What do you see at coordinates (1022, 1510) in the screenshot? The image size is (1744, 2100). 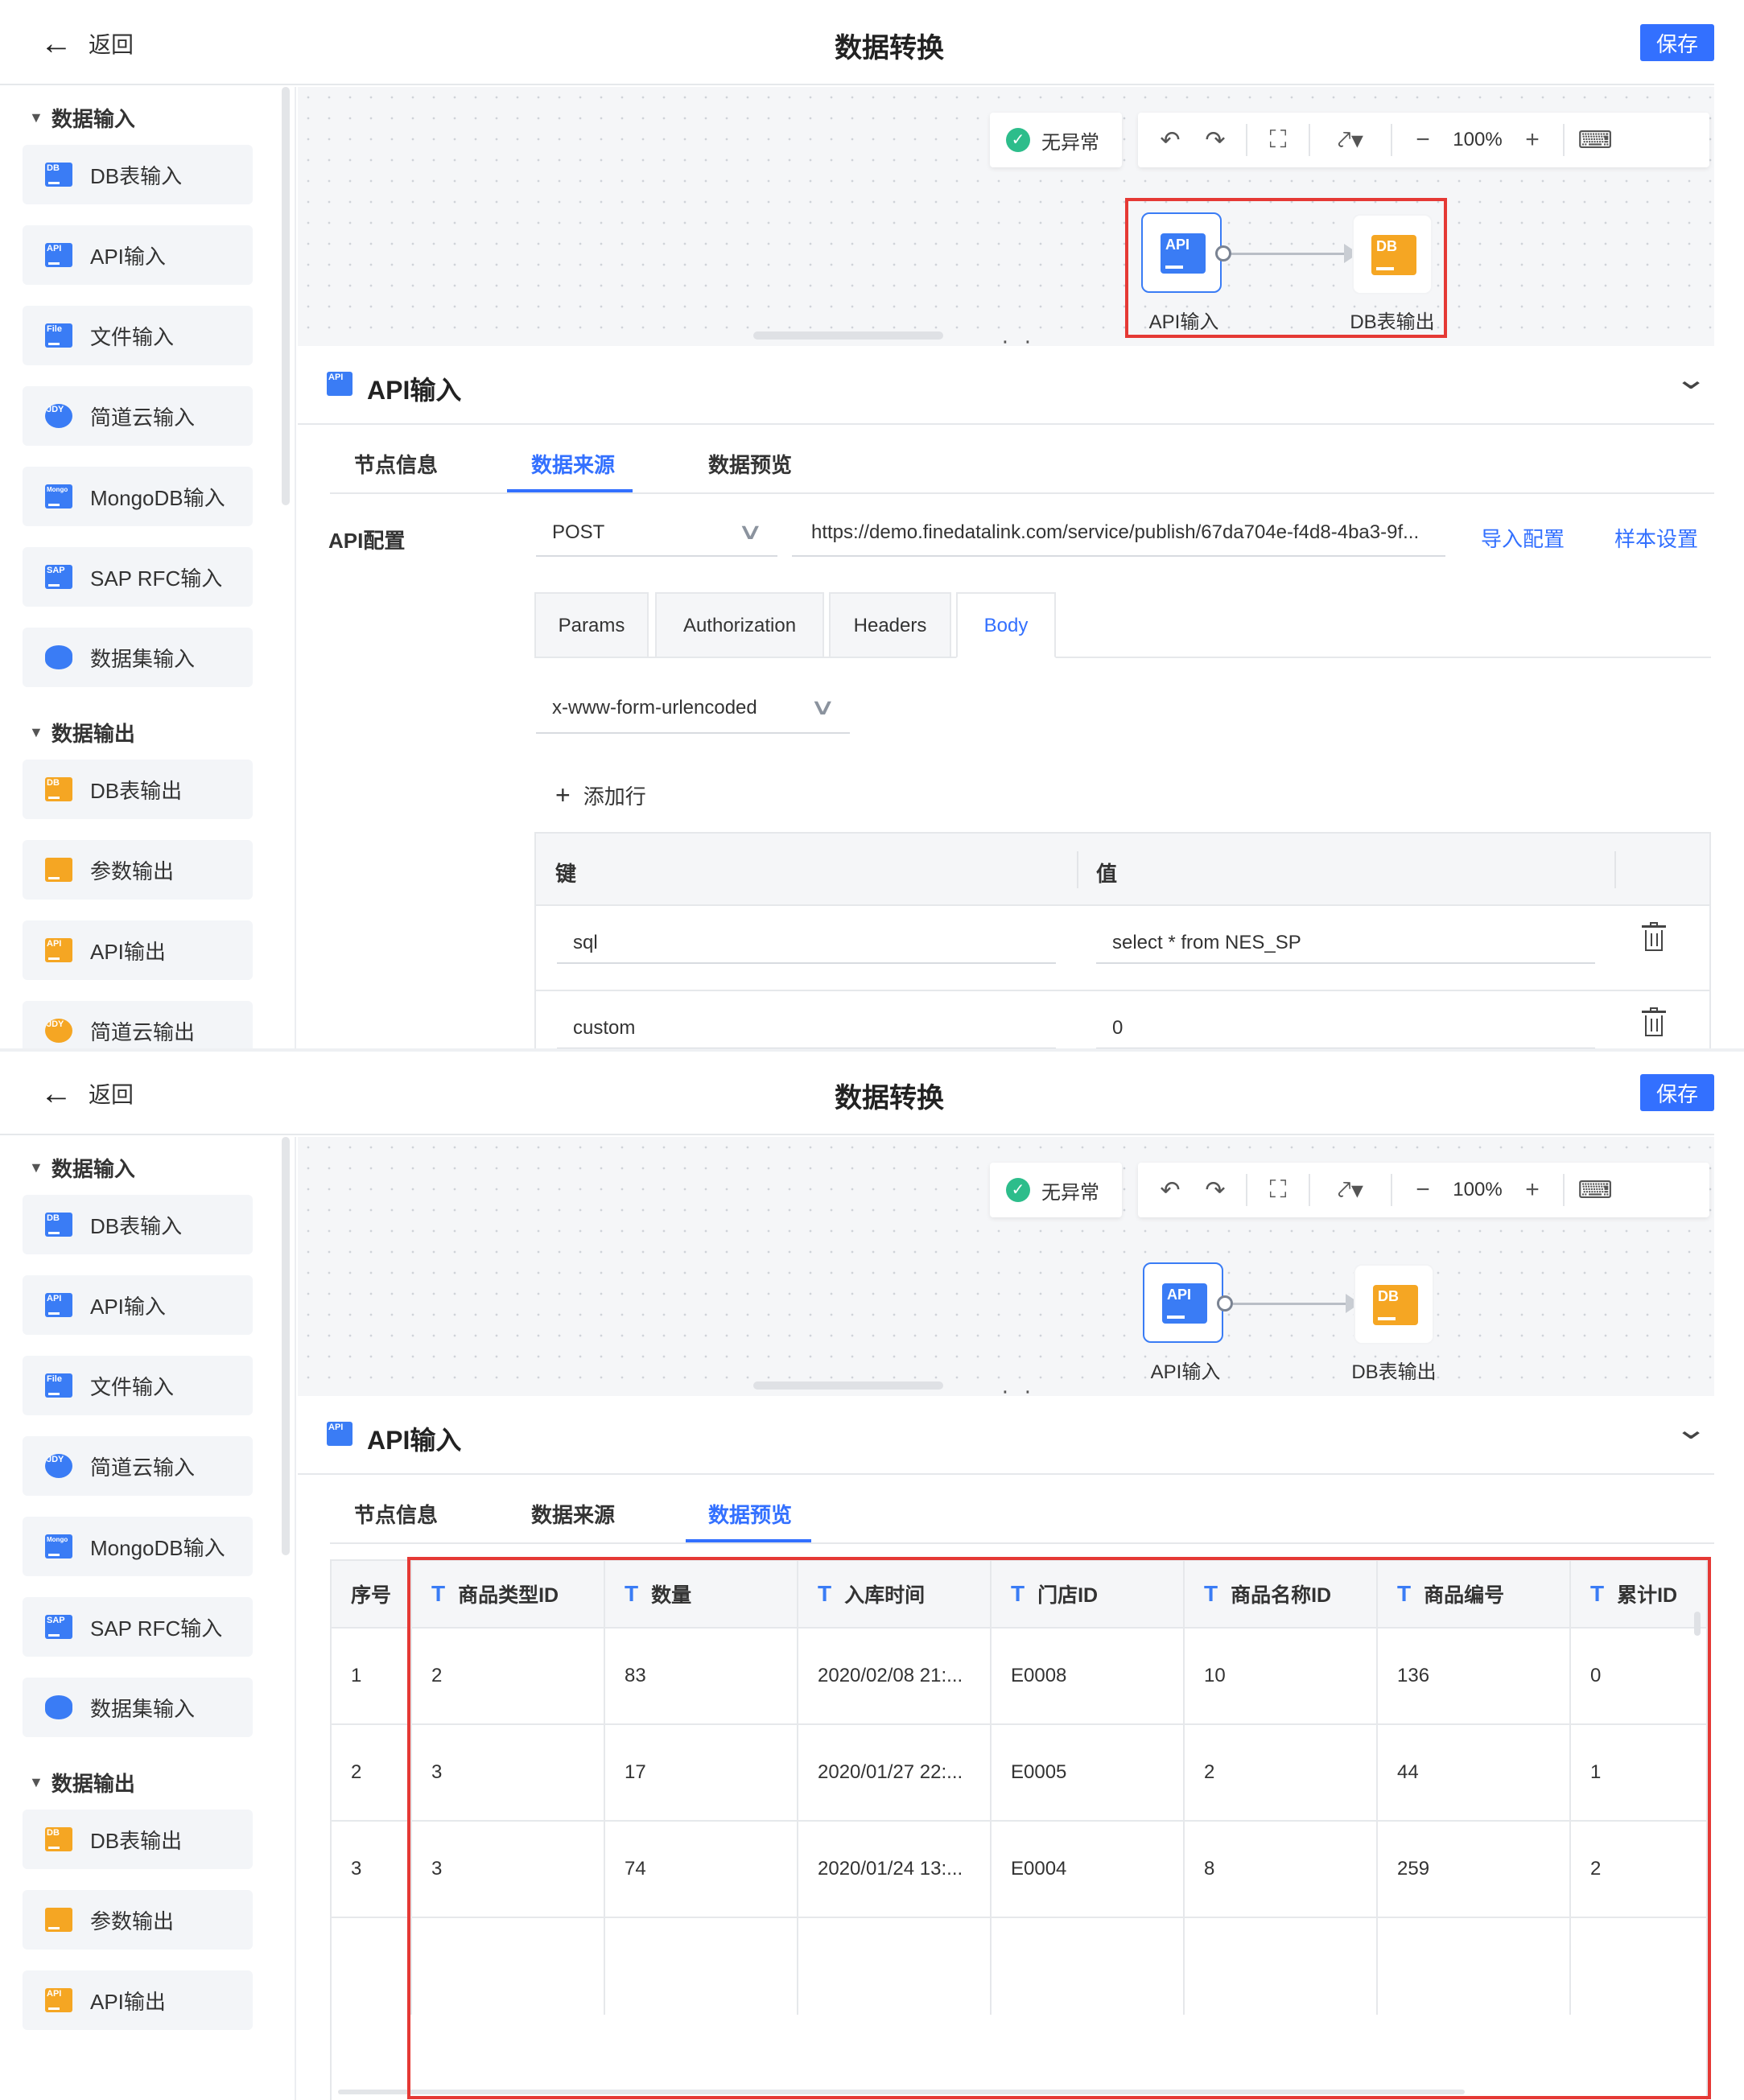 I see `node-tabs: 节点信息 数据来源 数据预览` at bounding box center [1022, 1510].